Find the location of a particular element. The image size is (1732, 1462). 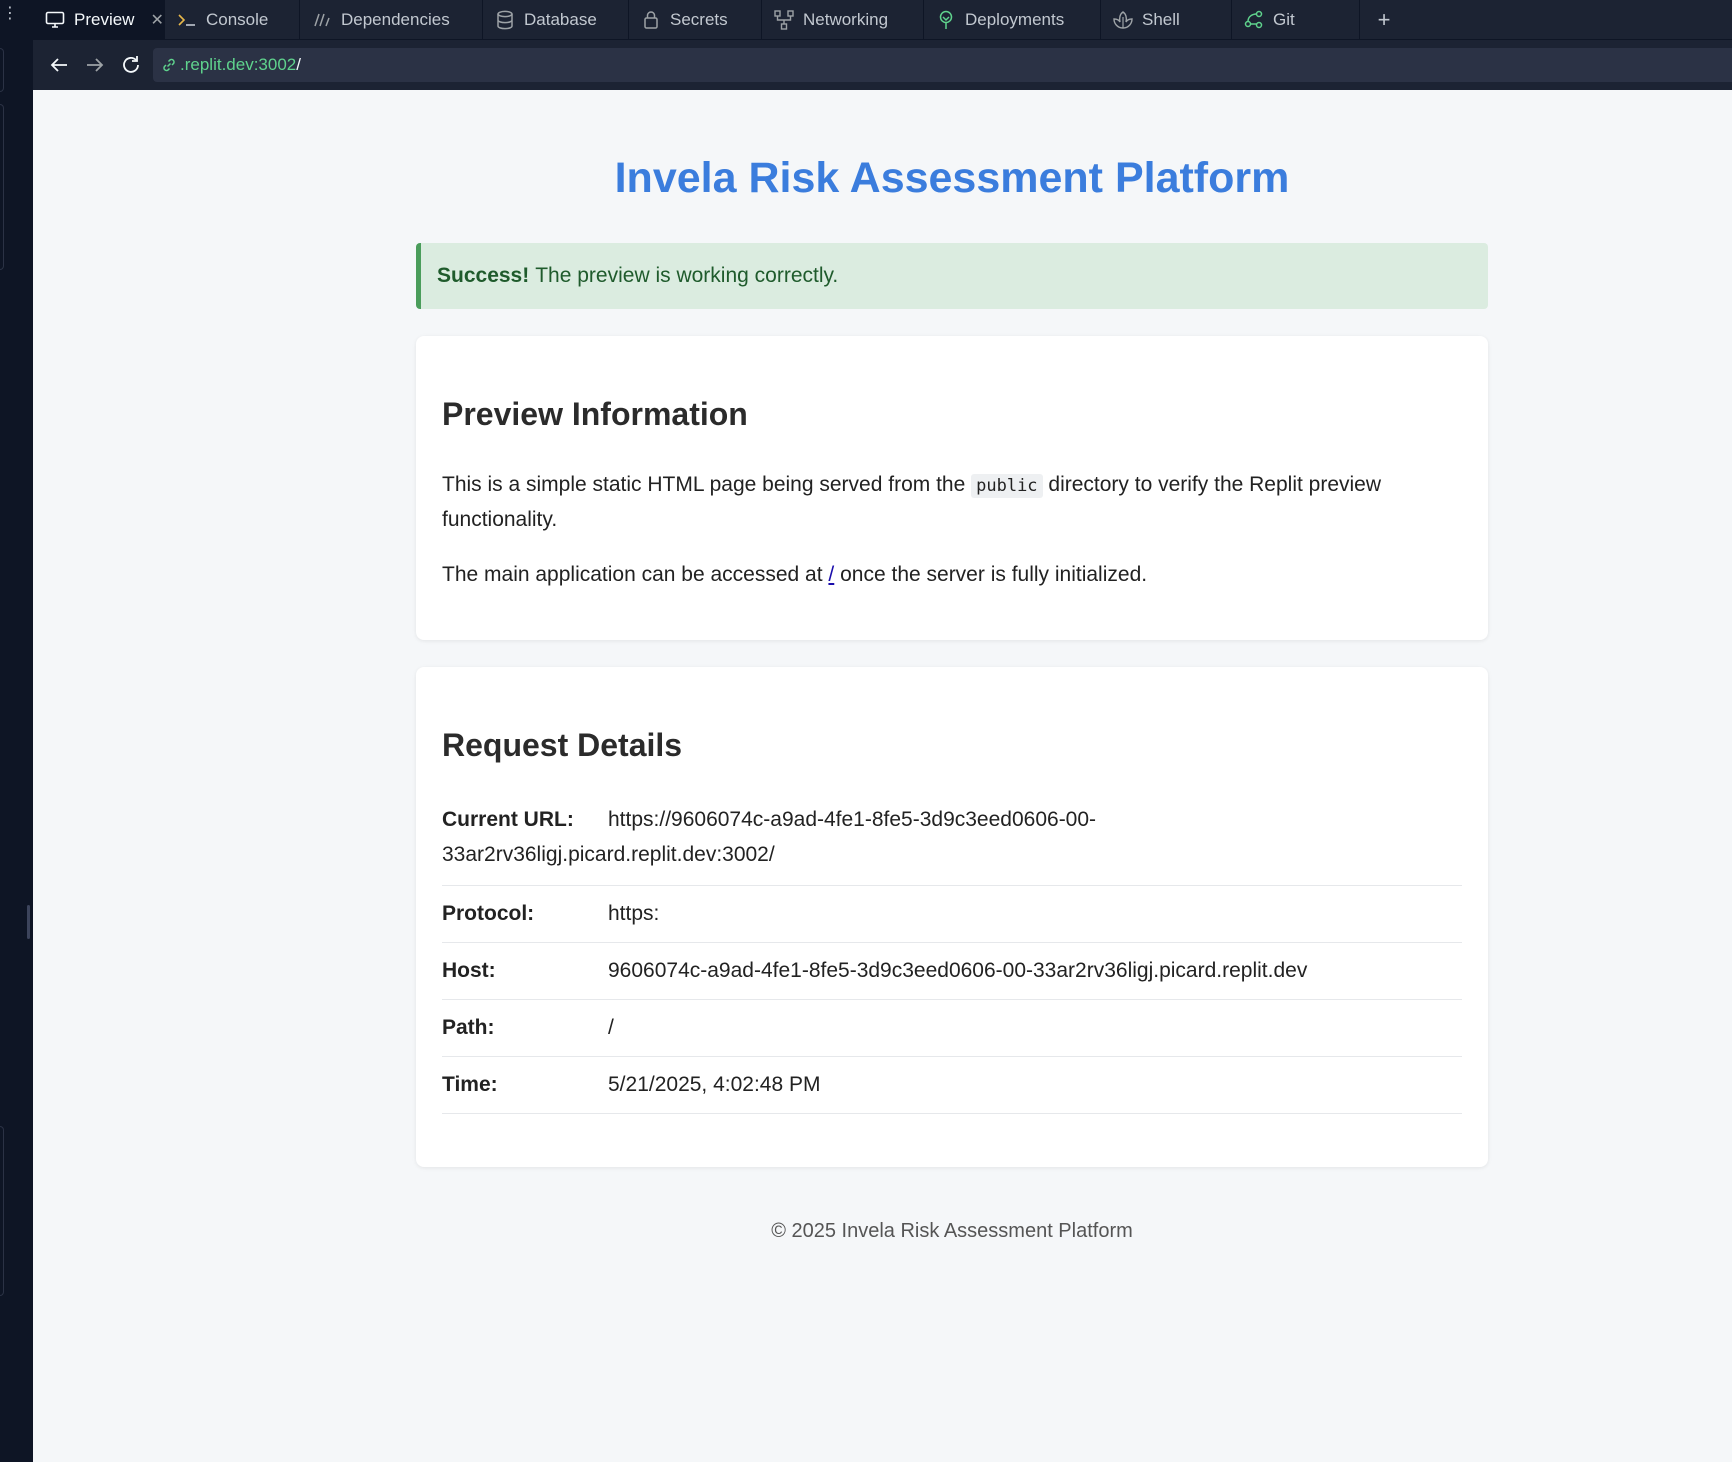

request-details-heading: Request Details is located at coordinates (562, 745).